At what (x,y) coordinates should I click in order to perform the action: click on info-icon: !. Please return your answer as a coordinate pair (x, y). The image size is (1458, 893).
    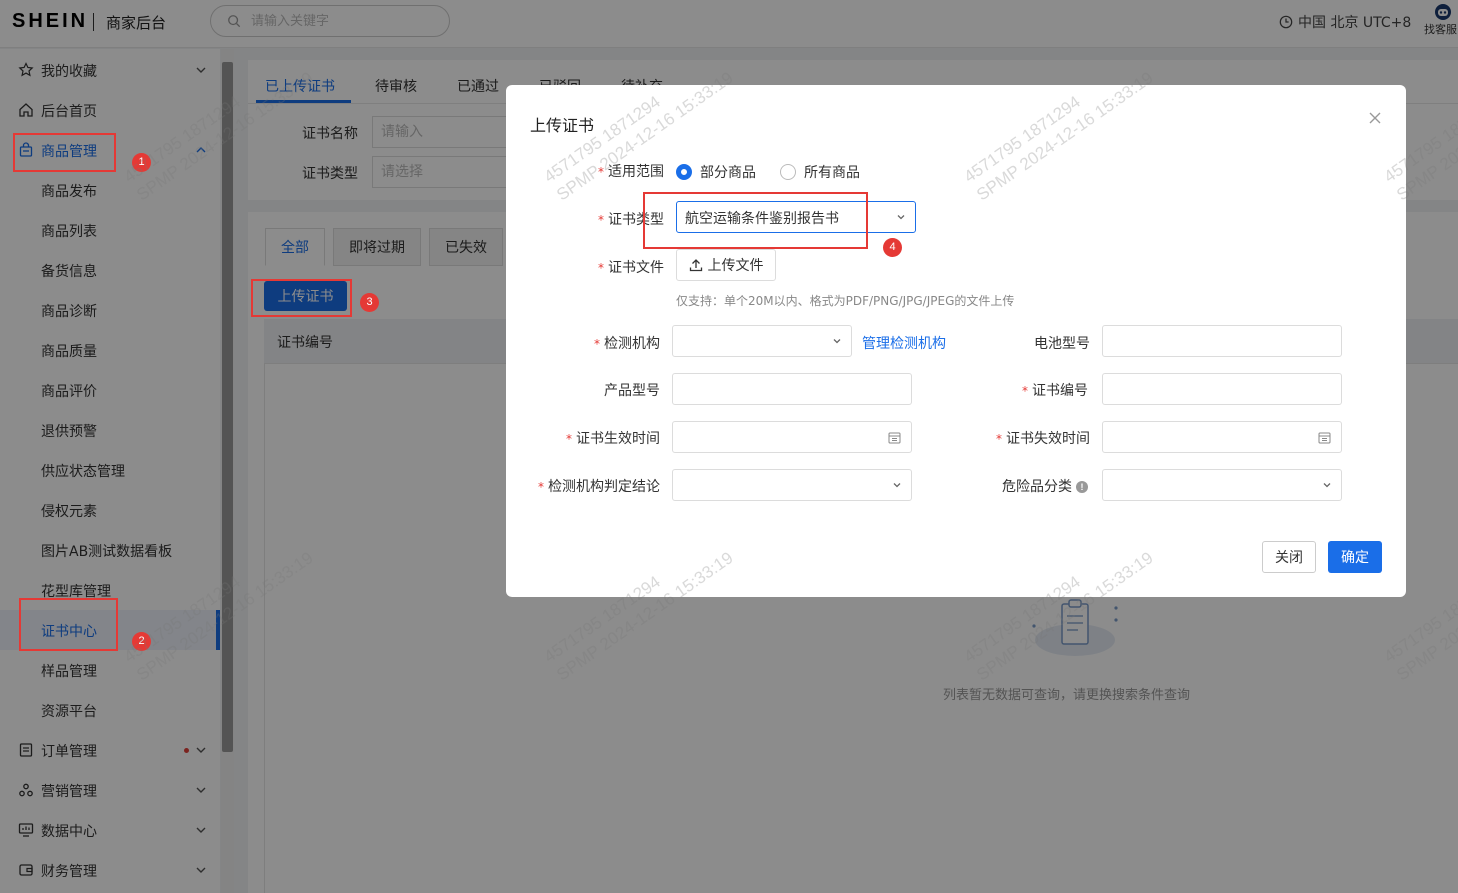
    Looking at the image, I should click on (1082, 487).